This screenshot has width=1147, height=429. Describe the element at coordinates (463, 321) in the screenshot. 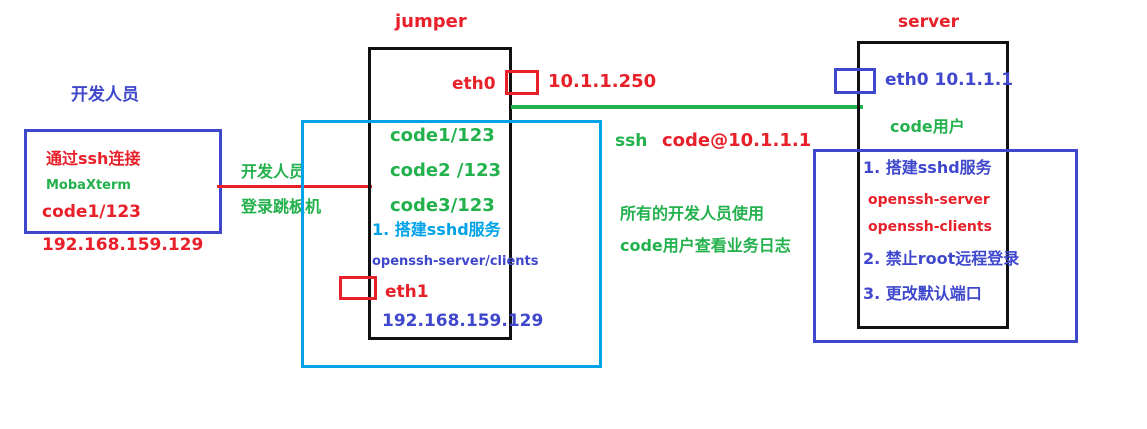

I see `jumper-eth1-ip: 192.168.159.129` at that location.